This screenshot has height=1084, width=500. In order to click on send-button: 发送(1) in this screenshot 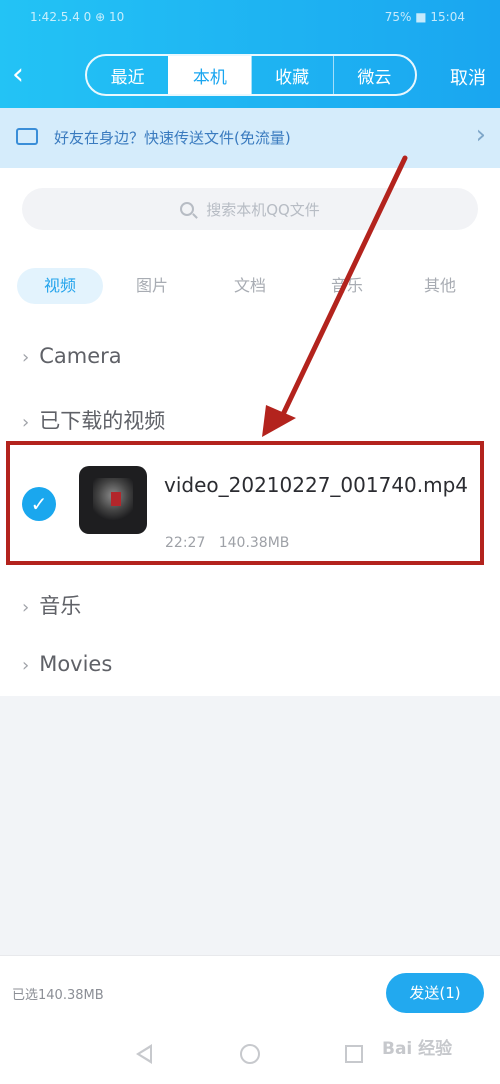, I will do `click(435, 993)`.